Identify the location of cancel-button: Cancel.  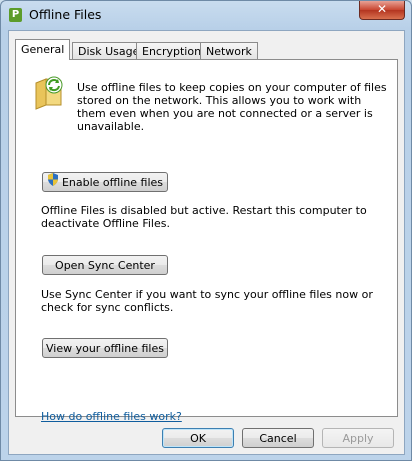
(278, 438).